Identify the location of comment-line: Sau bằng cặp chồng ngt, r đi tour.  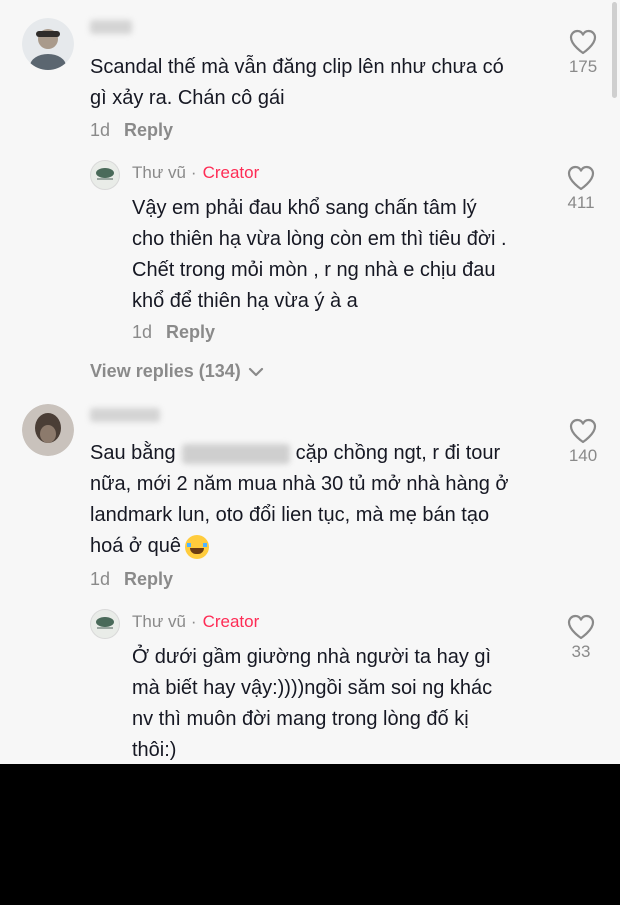
(299, 453).